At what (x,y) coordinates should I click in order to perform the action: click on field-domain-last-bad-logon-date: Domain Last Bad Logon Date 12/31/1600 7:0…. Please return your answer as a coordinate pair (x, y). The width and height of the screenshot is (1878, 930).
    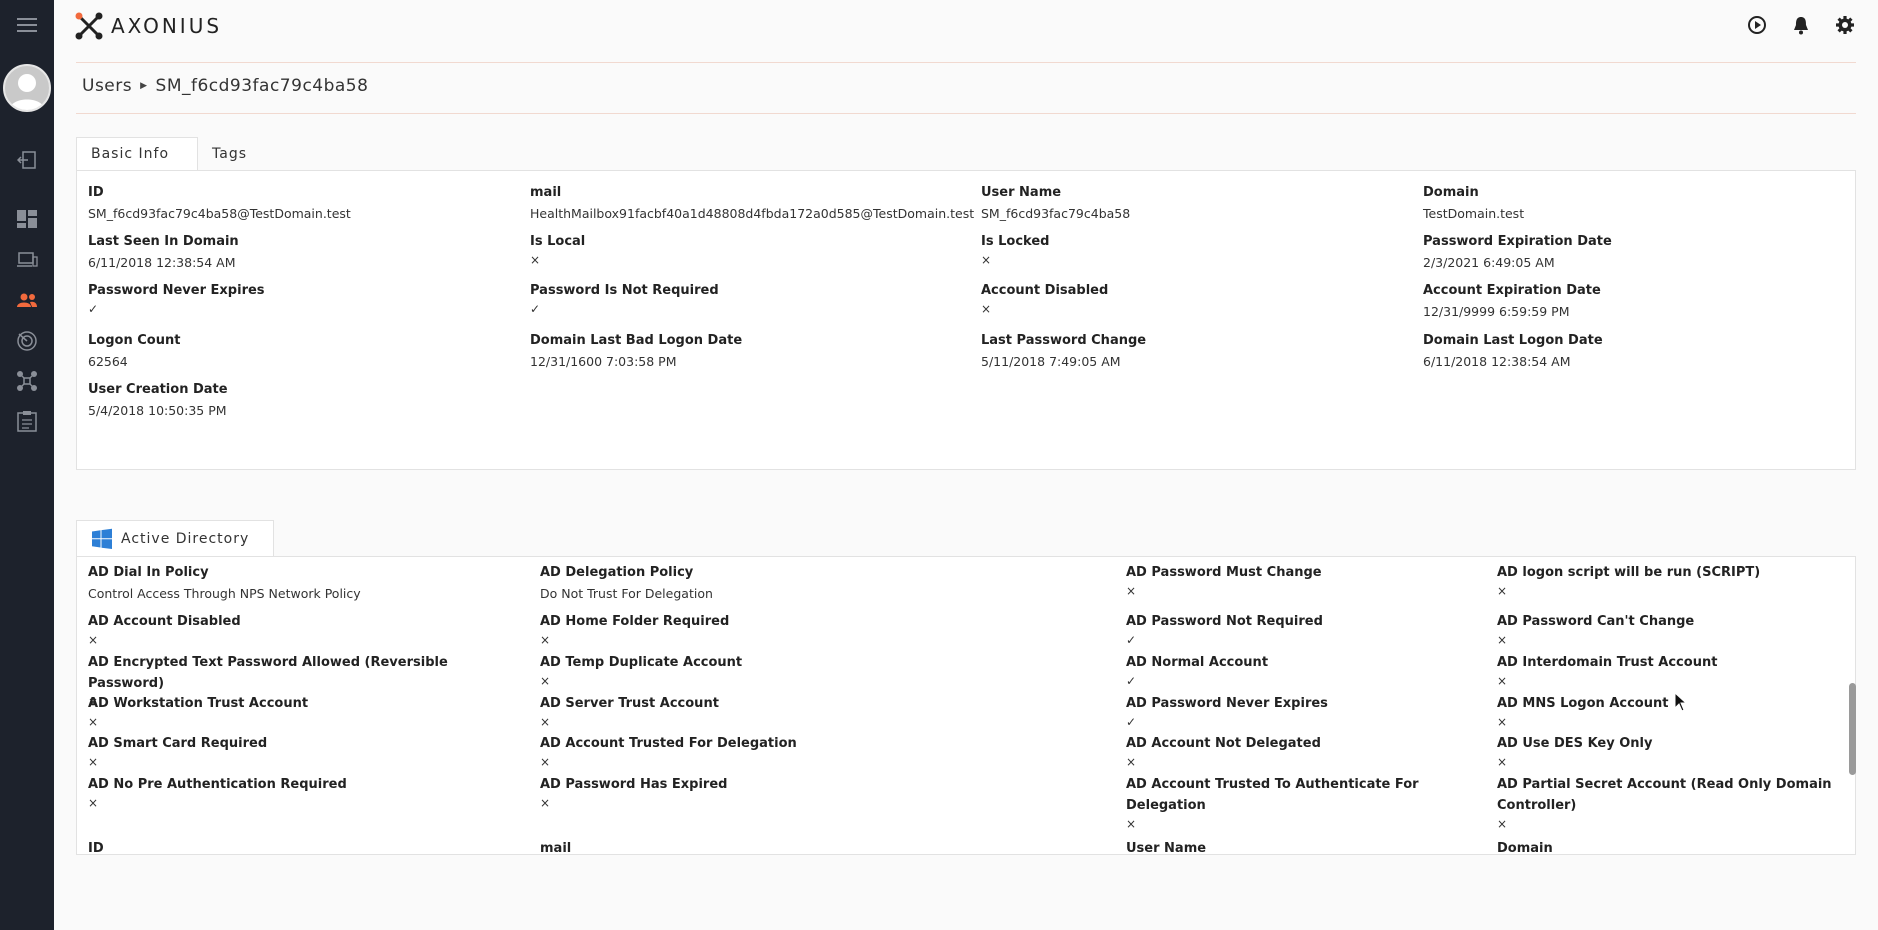
    Looking at the image, I should click on (750, 351).